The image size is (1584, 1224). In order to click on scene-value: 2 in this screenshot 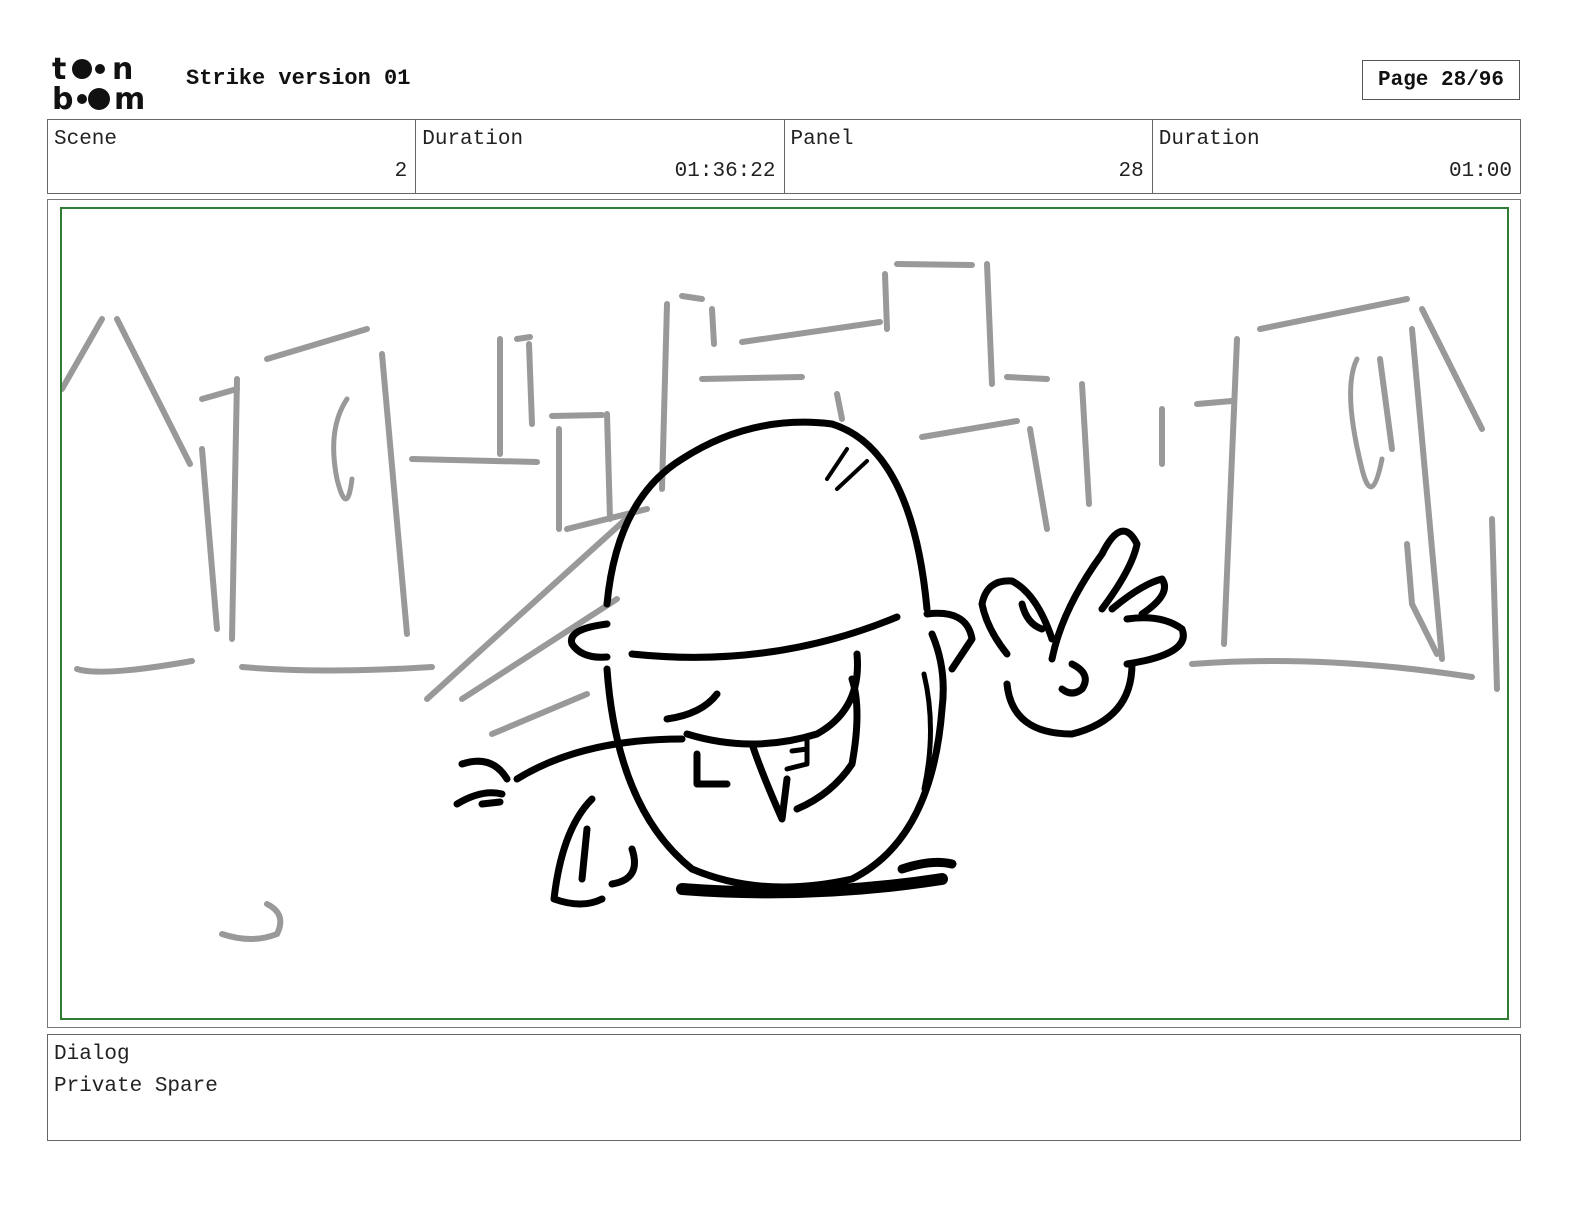, I will do `click(401, 171)`.